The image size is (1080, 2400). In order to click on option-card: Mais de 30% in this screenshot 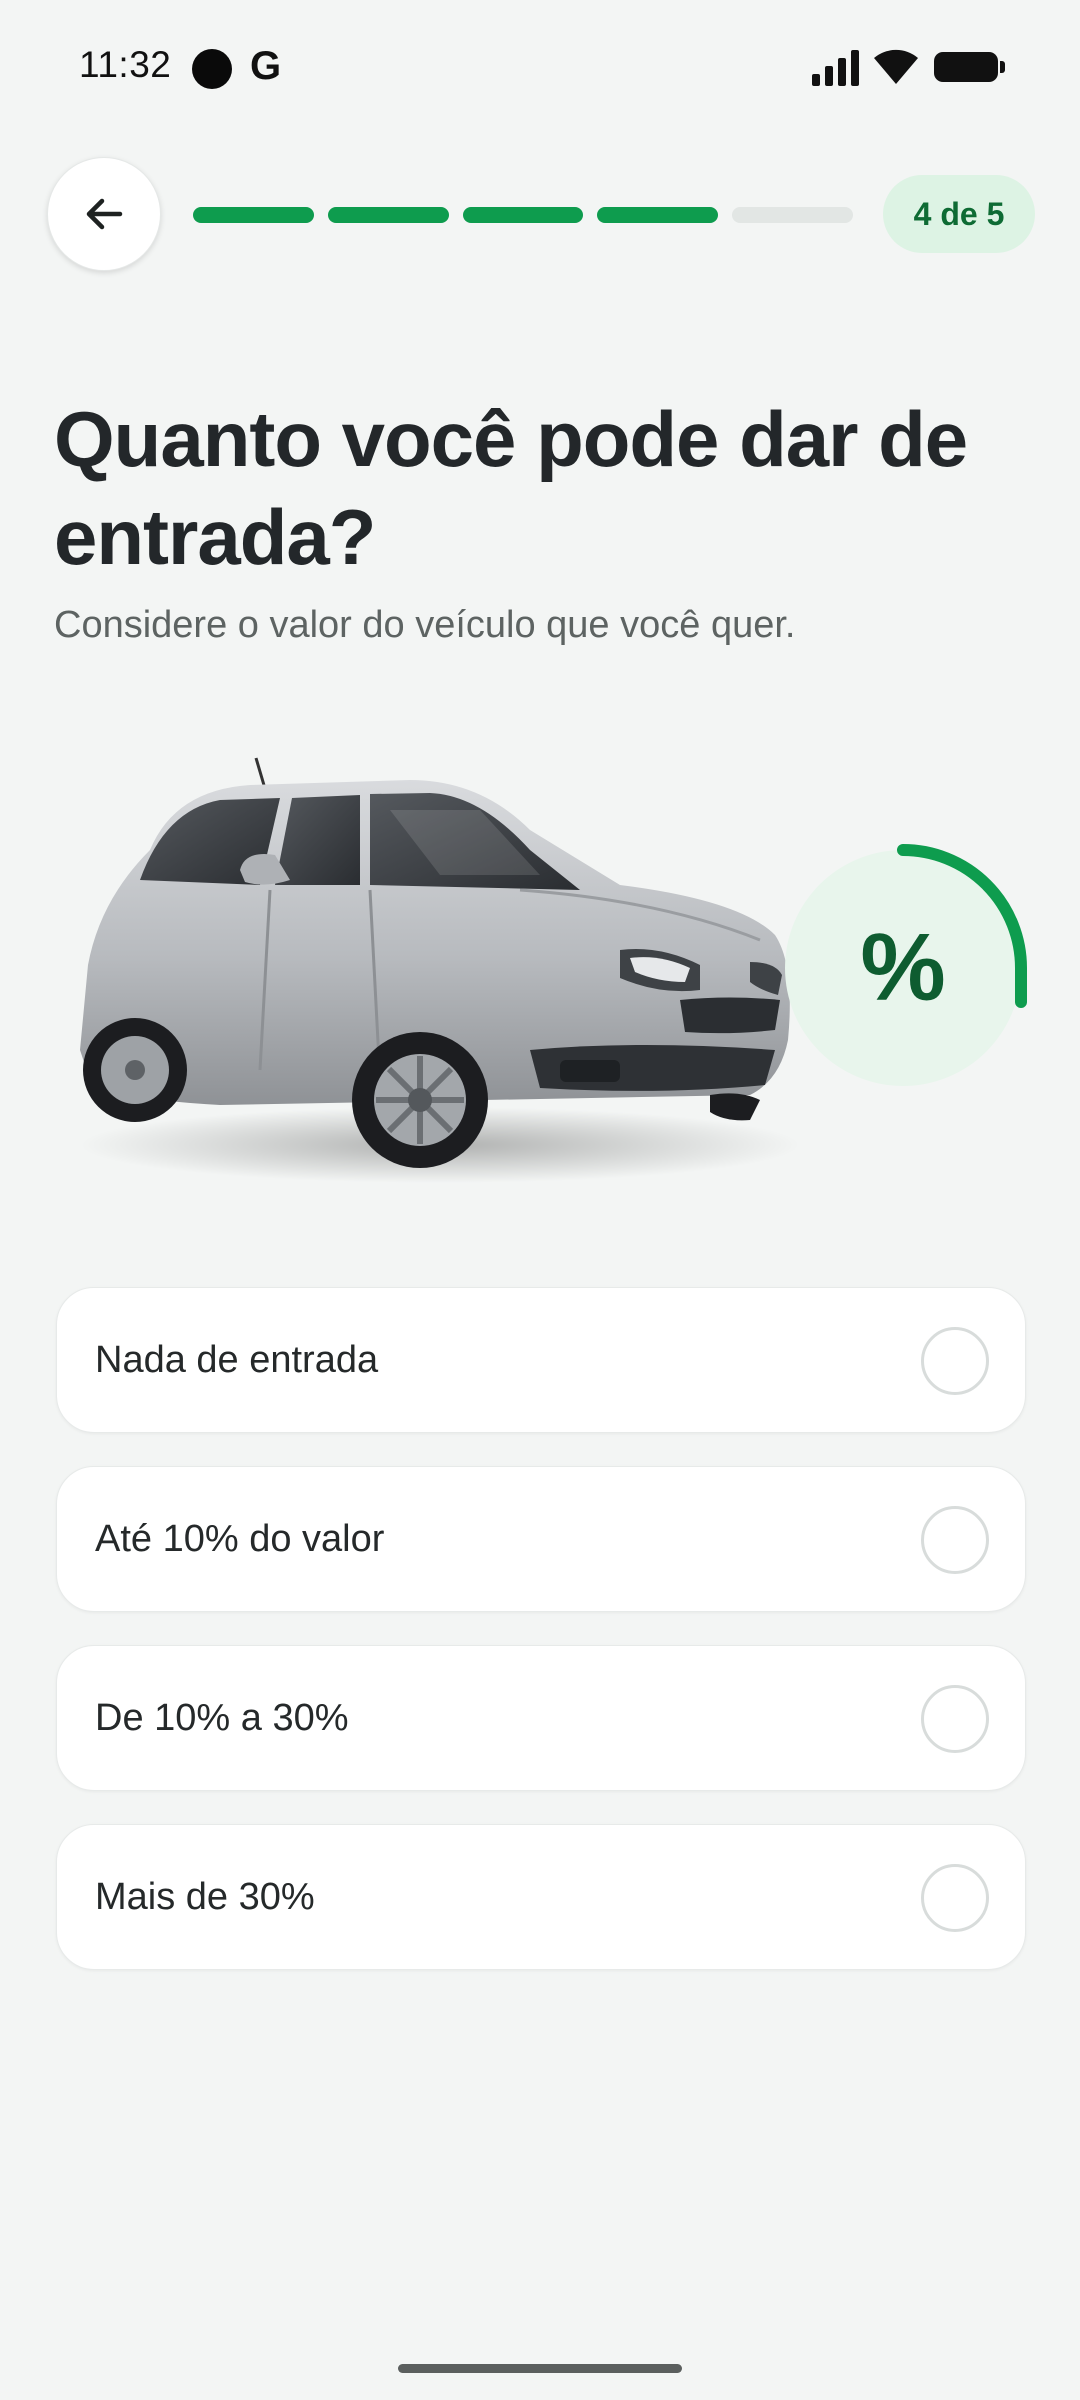, I will do `click(541, 1897)`.